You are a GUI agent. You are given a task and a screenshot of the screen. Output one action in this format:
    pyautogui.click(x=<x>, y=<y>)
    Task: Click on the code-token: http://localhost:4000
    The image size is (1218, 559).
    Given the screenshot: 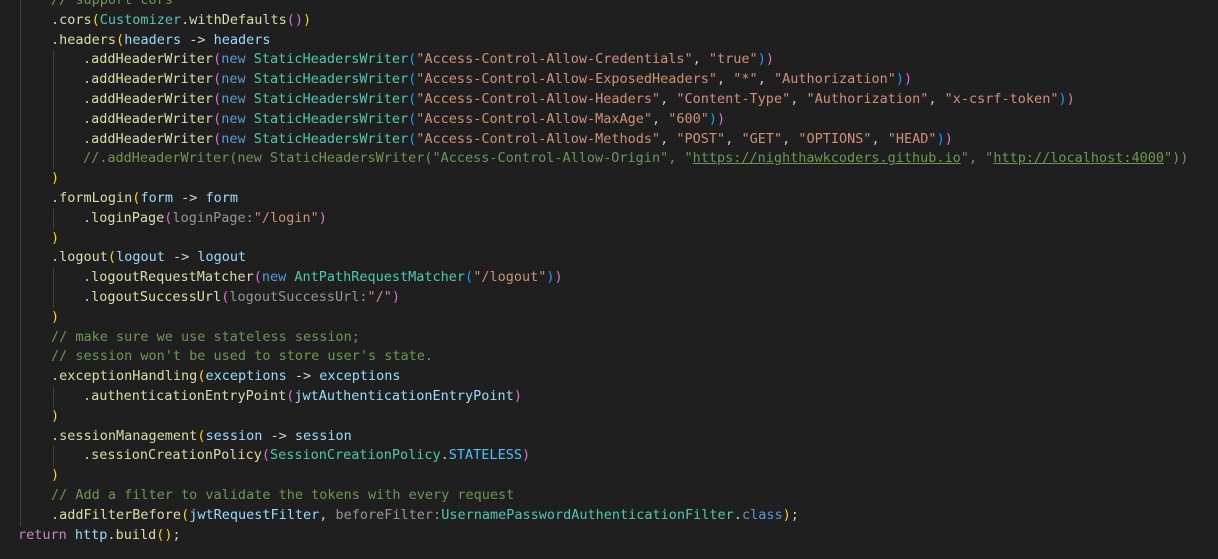 What is the action you would take?
    pyautogui.click(x=1078, y=158)
    